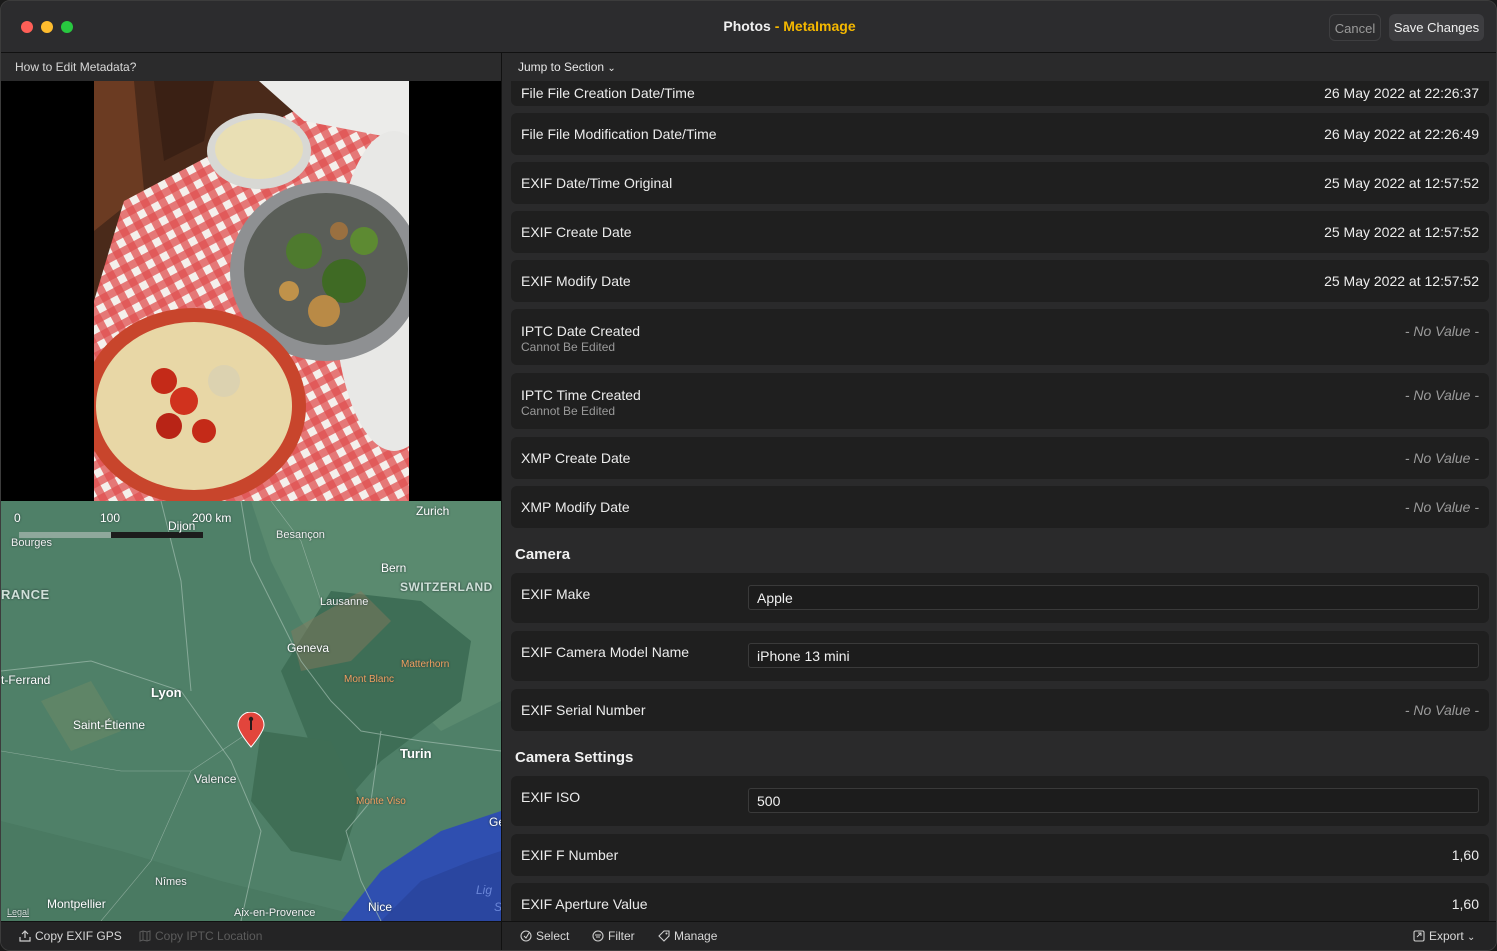  Describe the element at coordinates (18, 912) in the screenshot. I see `map-legal-link: Legal` at that location.